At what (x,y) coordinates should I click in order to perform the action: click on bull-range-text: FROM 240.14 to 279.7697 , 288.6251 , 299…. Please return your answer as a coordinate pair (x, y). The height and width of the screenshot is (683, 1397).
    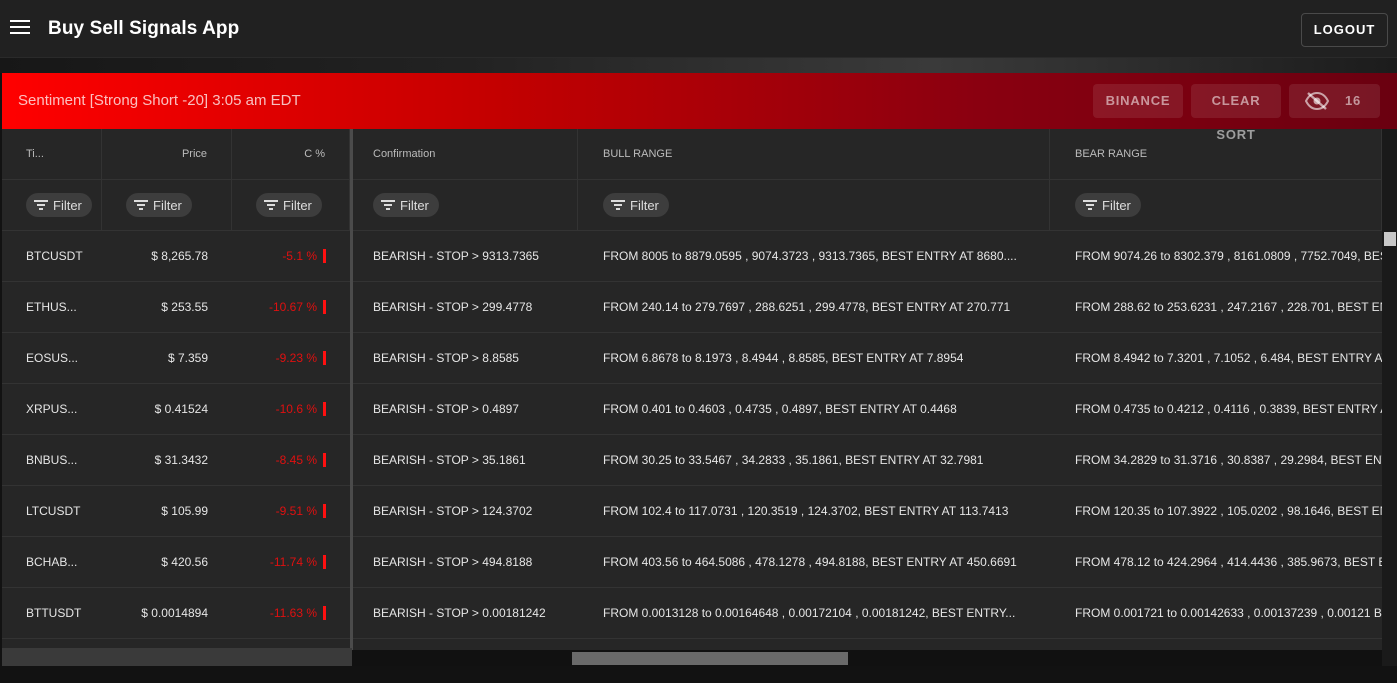
    Looking at the image, I should click on (807, 307).